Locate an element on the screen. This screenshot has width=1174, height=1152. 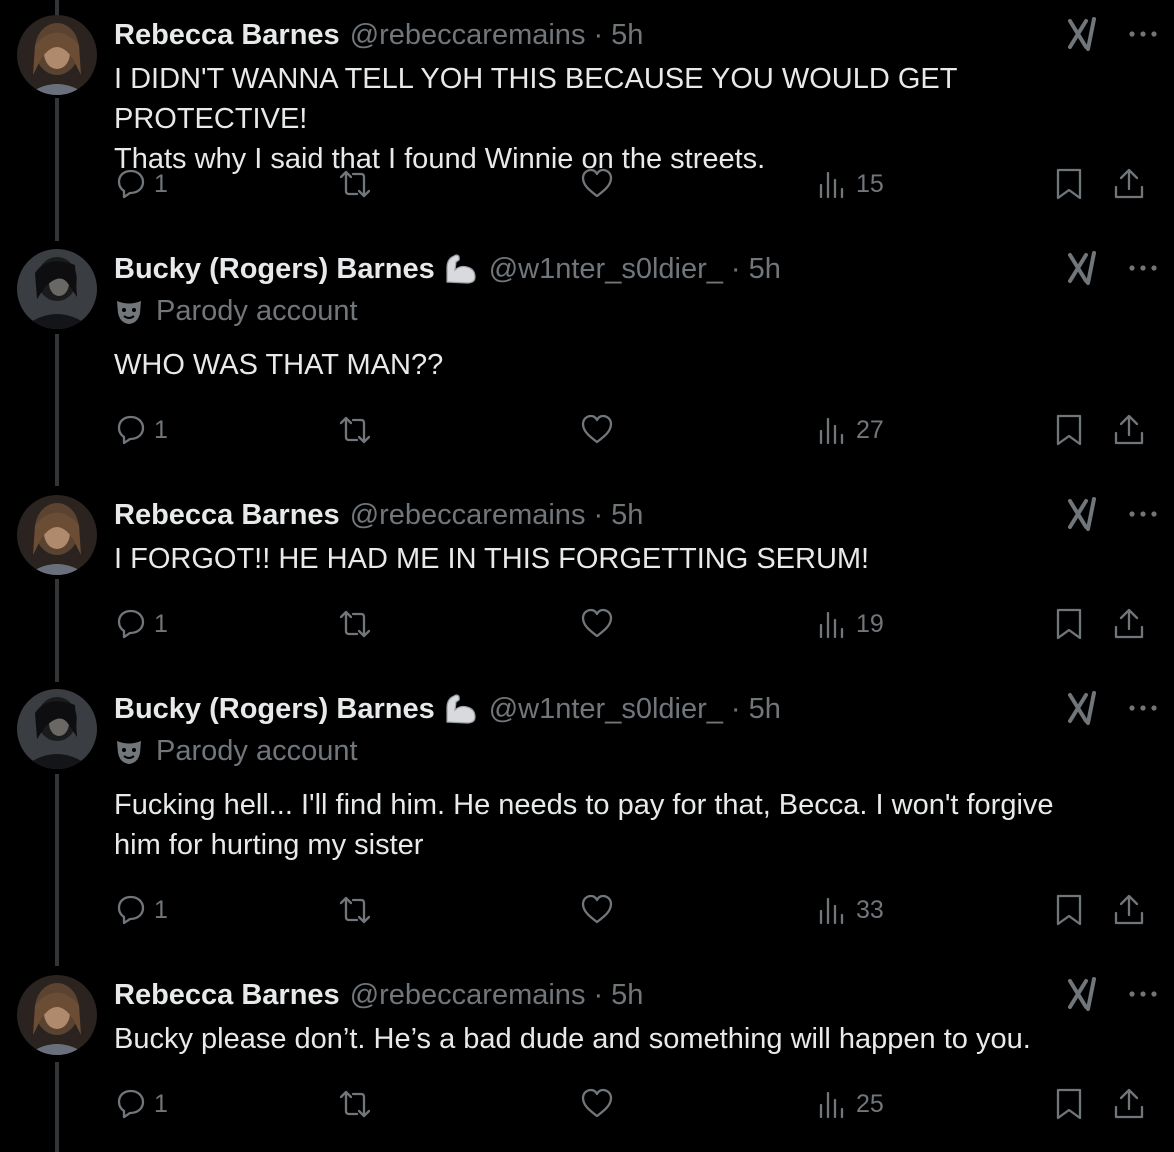
parody-label: Parody account is located at coordinates (236, 311).